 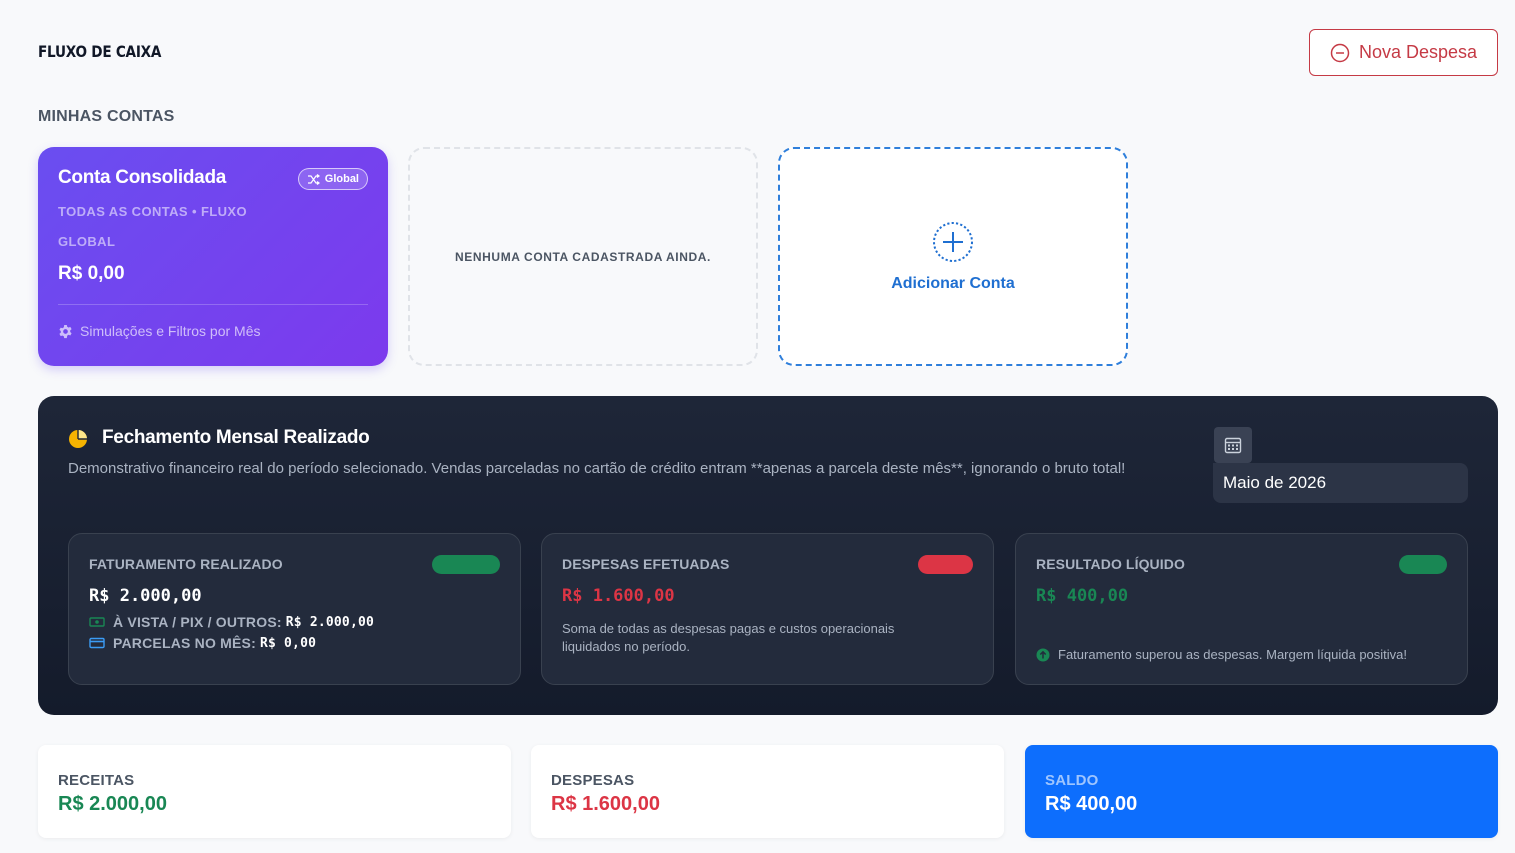 What do you see at coordinates (1082, 596) in the screenshot?
I see `result-stat-value: R$ 400,00` at bounding box center [1082, 596].